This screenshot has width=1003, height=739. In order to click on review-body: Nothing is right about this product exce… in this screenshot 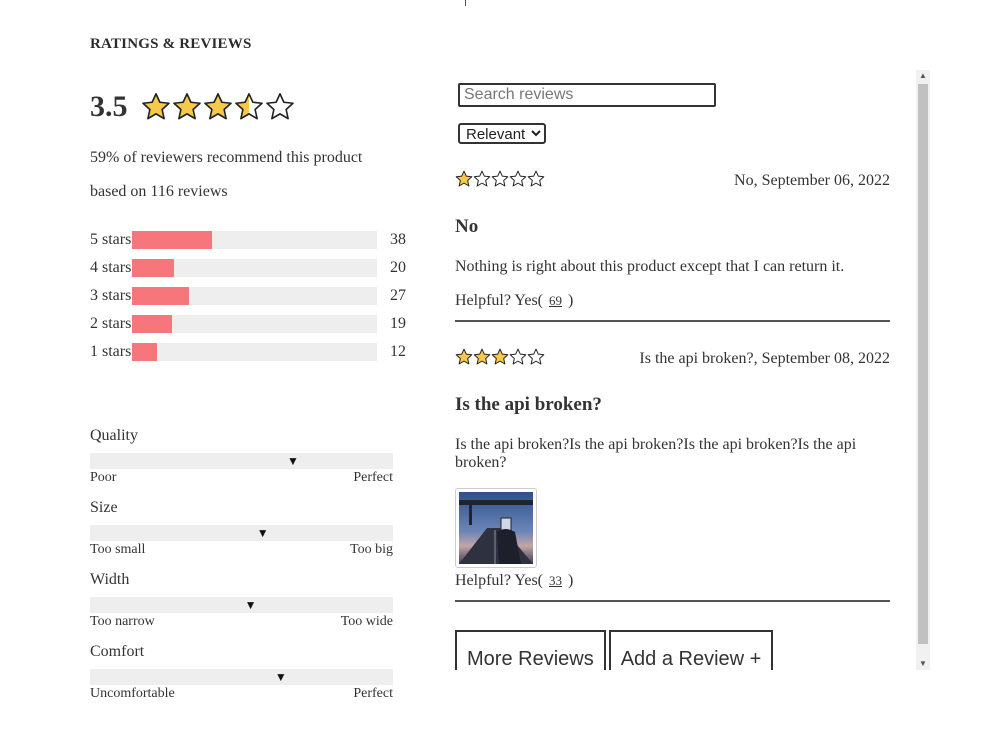, I will do `click(650, 266)`.